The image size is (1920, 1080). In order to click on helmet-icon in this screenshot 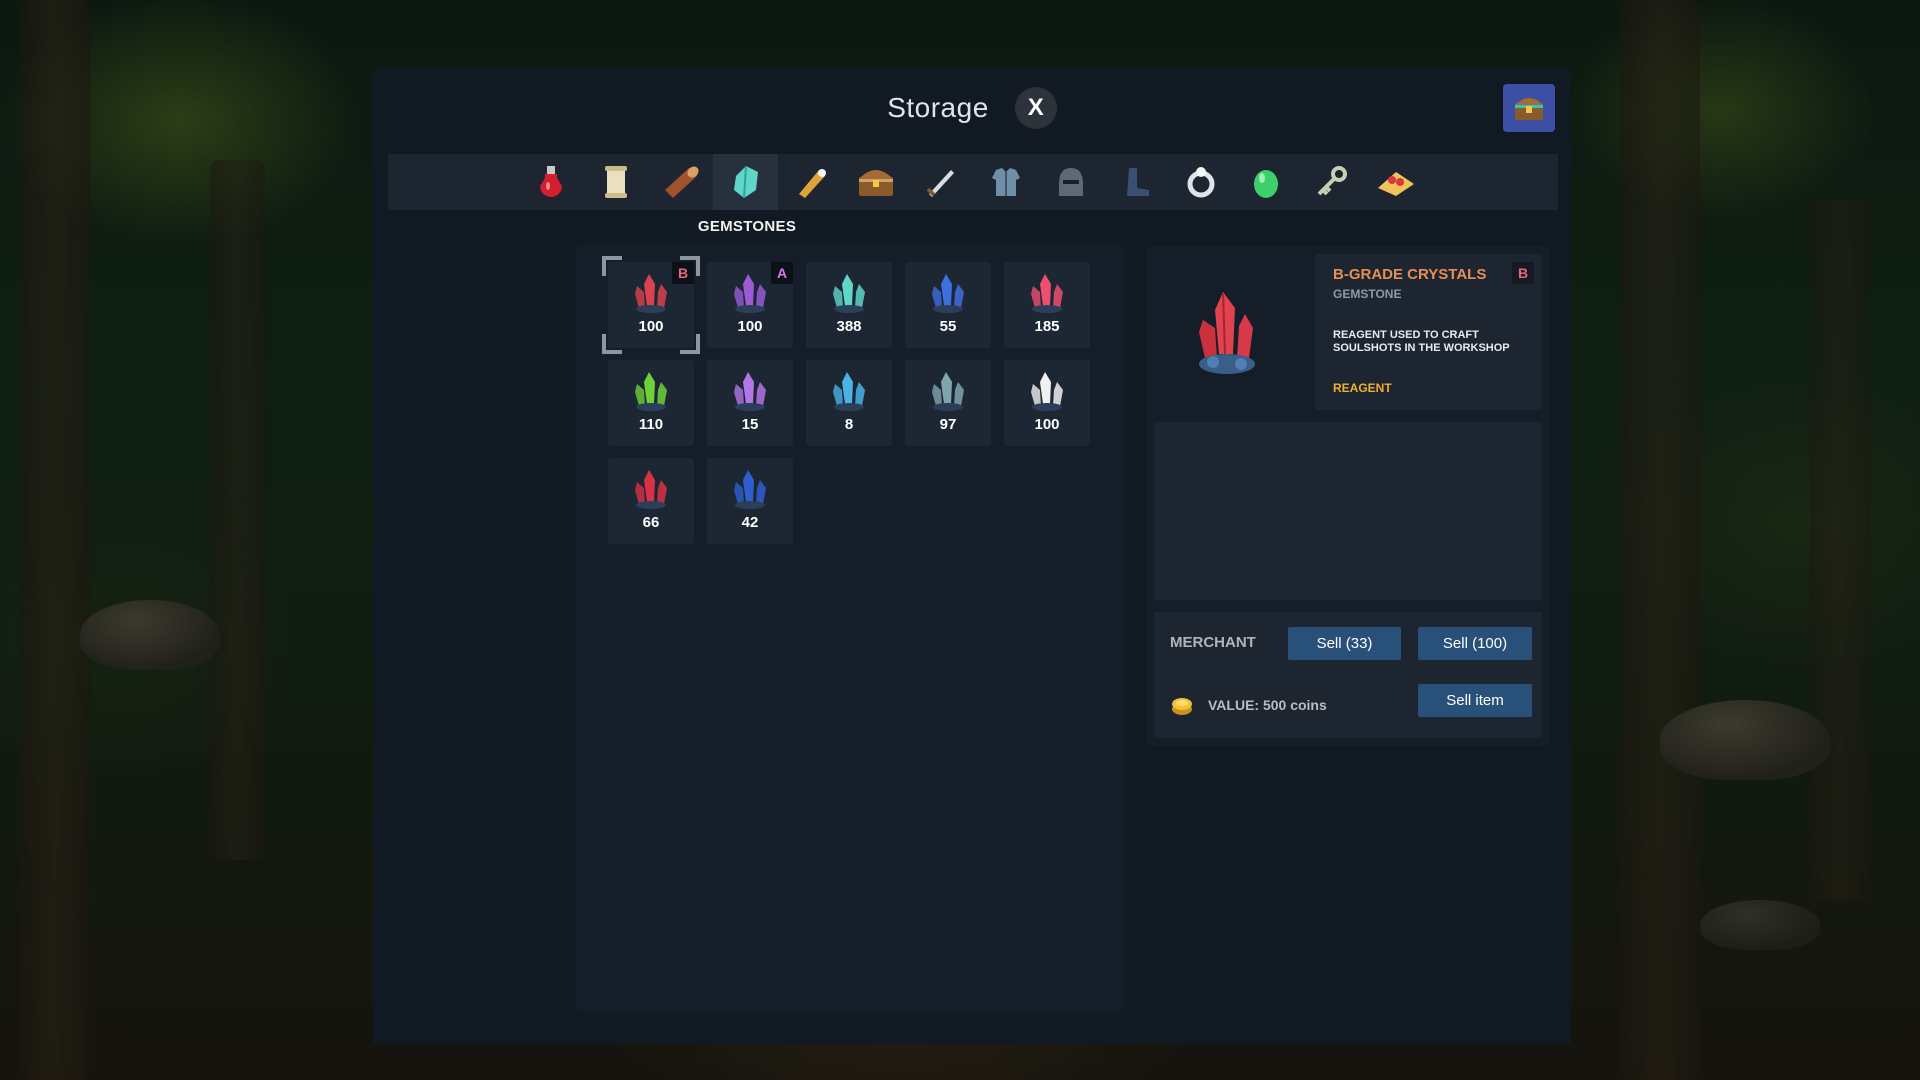, I will do `click(1070, 182)`.